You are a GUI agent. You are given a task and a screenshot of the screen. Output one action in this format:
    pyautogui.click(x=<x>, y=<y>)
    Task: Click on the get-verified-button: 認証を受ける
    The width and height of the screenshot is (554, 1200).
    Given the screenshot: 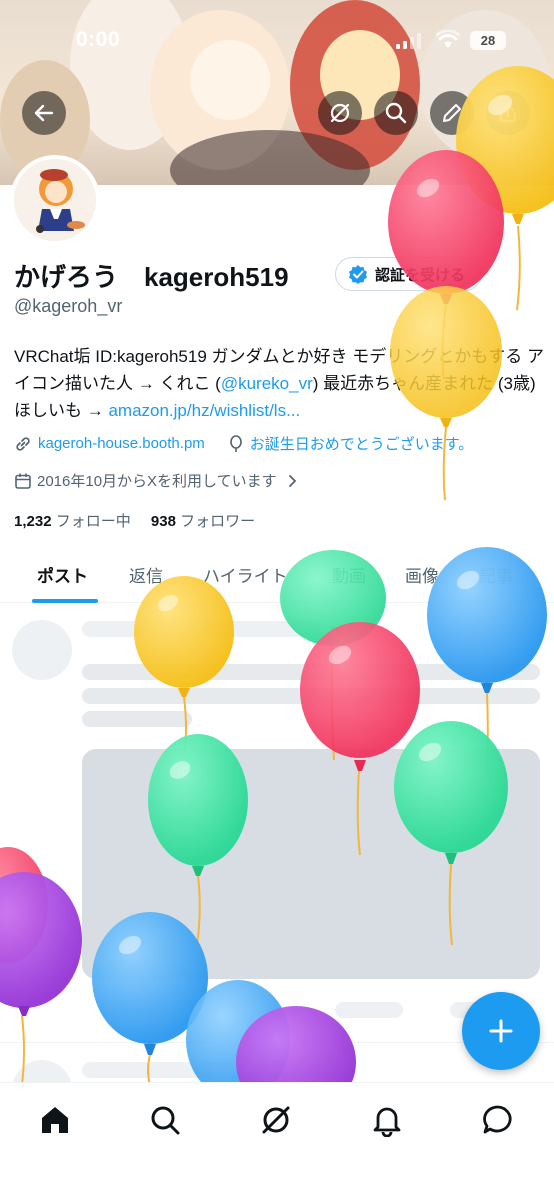 What is the action you would take?
    pyautogui.click(x=409, y=274)
    